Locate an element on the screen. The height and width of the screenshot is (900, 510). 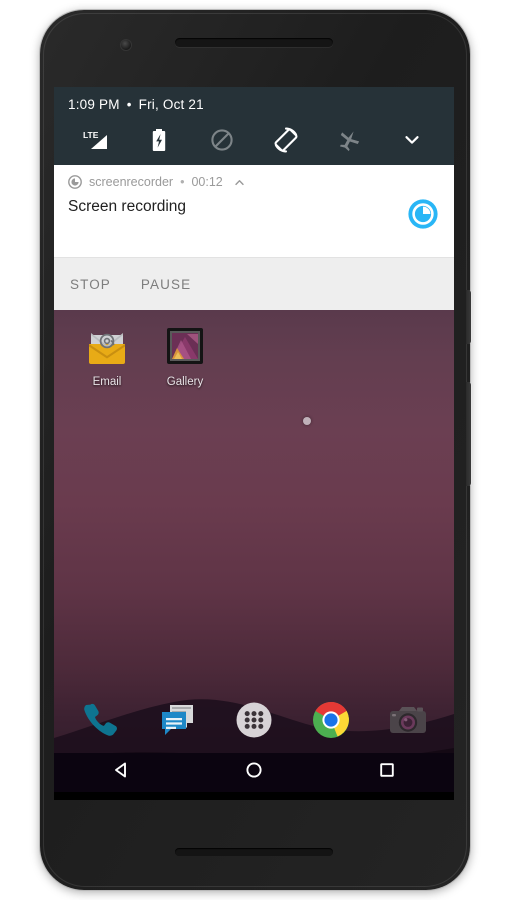
dock is located at coordinates (254, 720).